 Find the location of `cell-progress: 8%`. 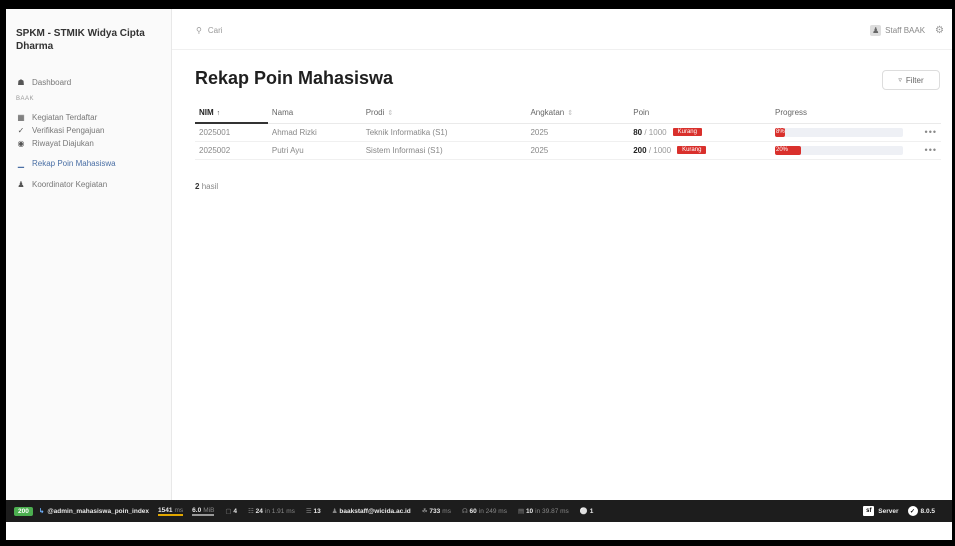

cell-progress: 8% is located at coordinates (839, 132).